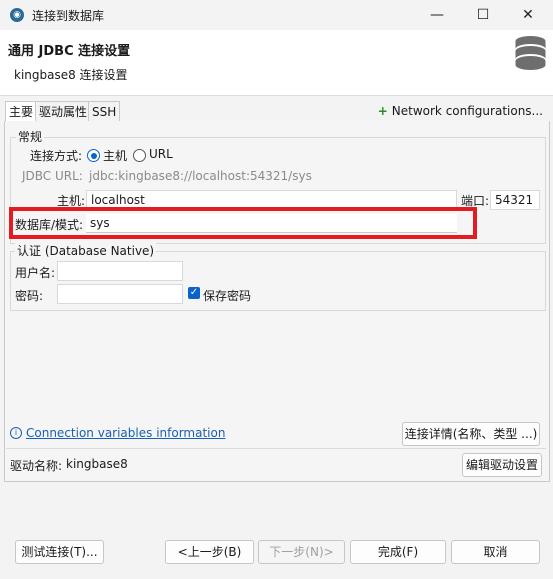  What do you see at coordinates (495, 552) in the screenshot?
I see `cancel-button: 取消` at bounding box center [495, 552].